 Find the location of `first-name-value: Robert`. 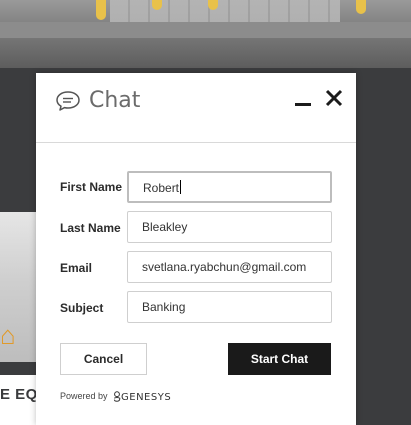

first-name-value: Robert is located at coordinates (161, 188).